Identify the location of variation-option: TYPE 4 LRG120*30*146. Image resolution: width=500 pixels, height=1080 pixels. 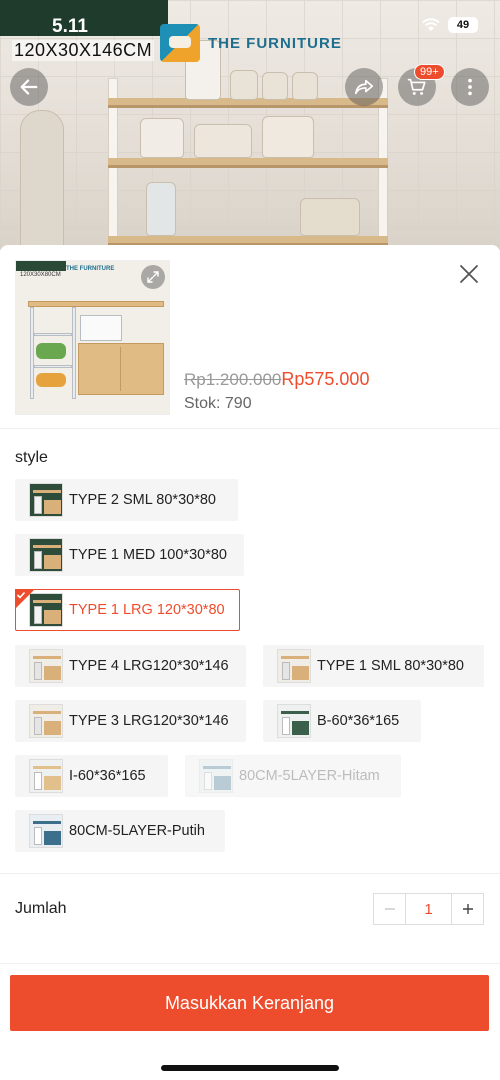
(130, 666).